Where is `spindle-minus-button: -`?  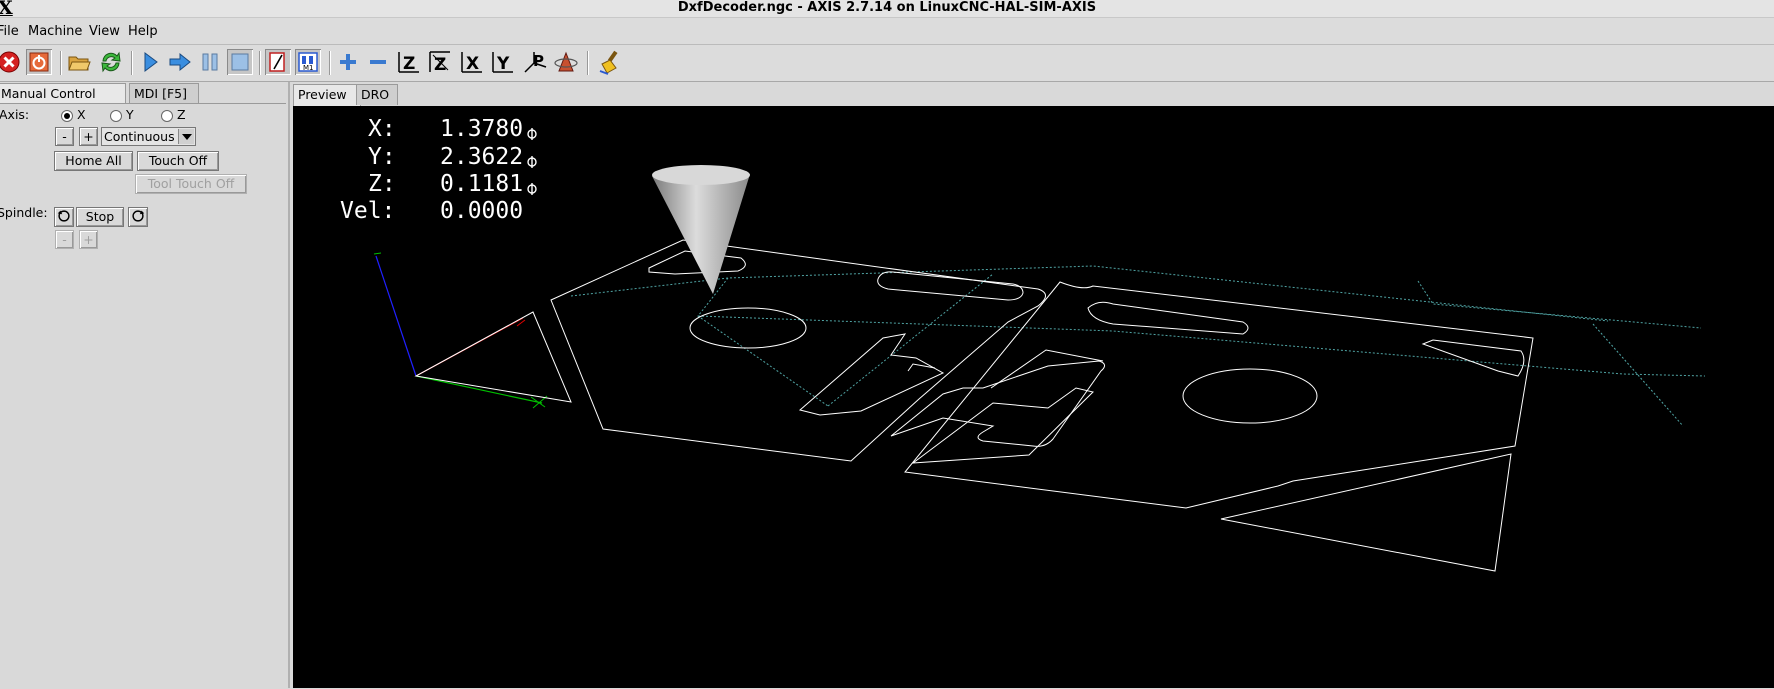
spindle-minus-button: - is located at coordinates (64, 239).